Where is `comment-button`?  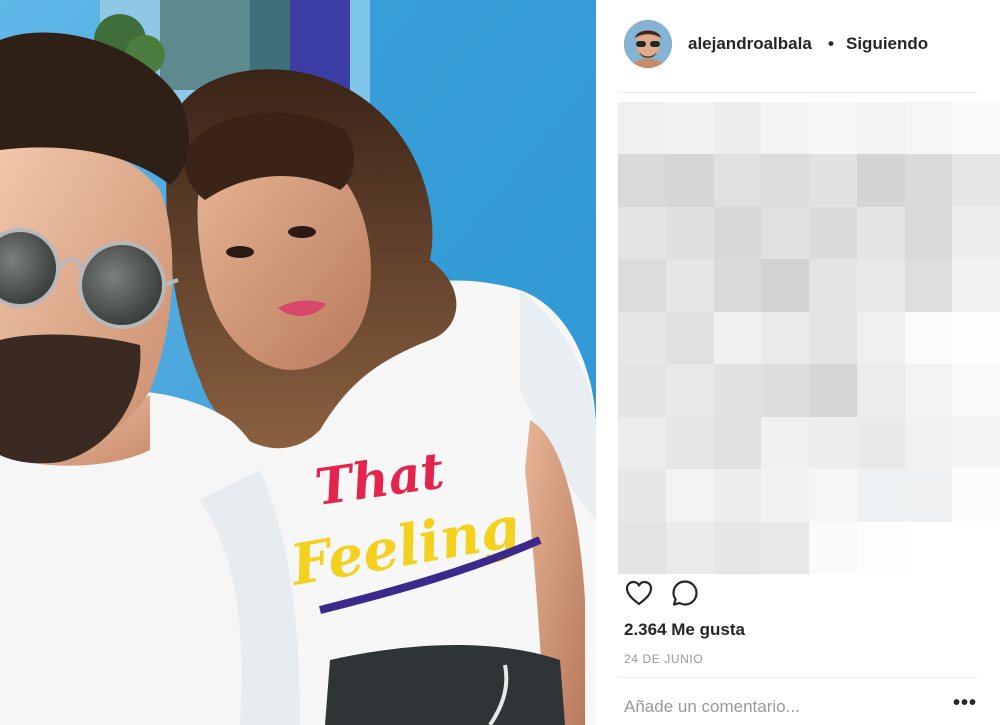
comment-button is located at coordinates (685, 593).